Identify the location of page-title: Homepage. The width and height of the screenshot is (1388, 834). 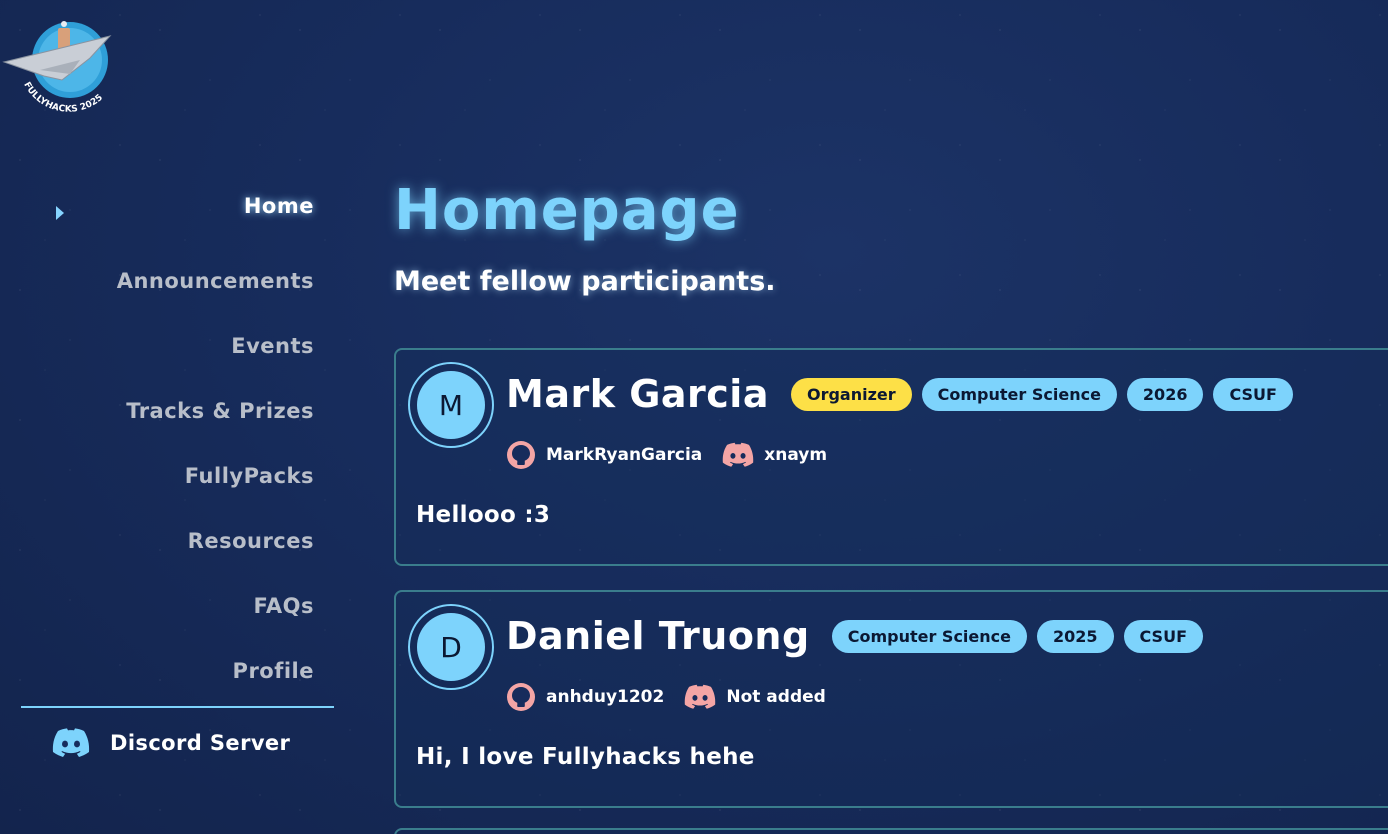
(567, 210).